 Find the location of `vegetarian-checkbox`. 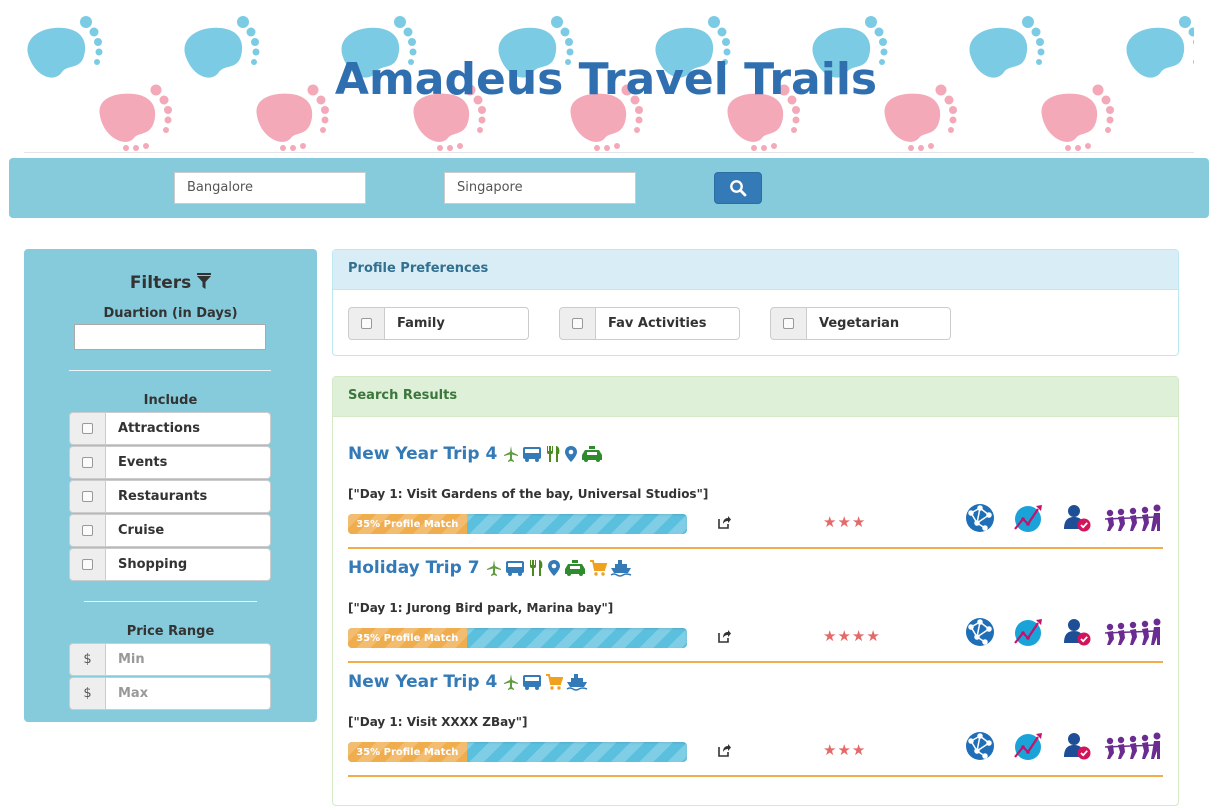

vegetarian-checkbox is located at coordinates (788, 323).